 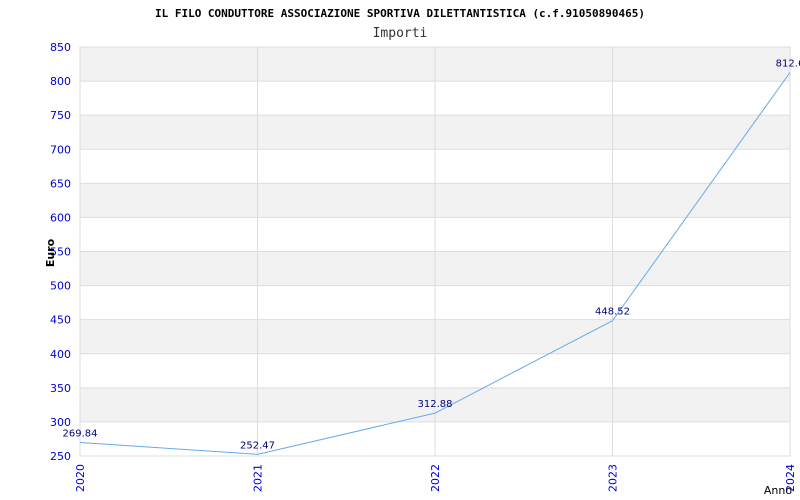 I want to click on x-tick-label: 2023, so click(x=613, y=478).